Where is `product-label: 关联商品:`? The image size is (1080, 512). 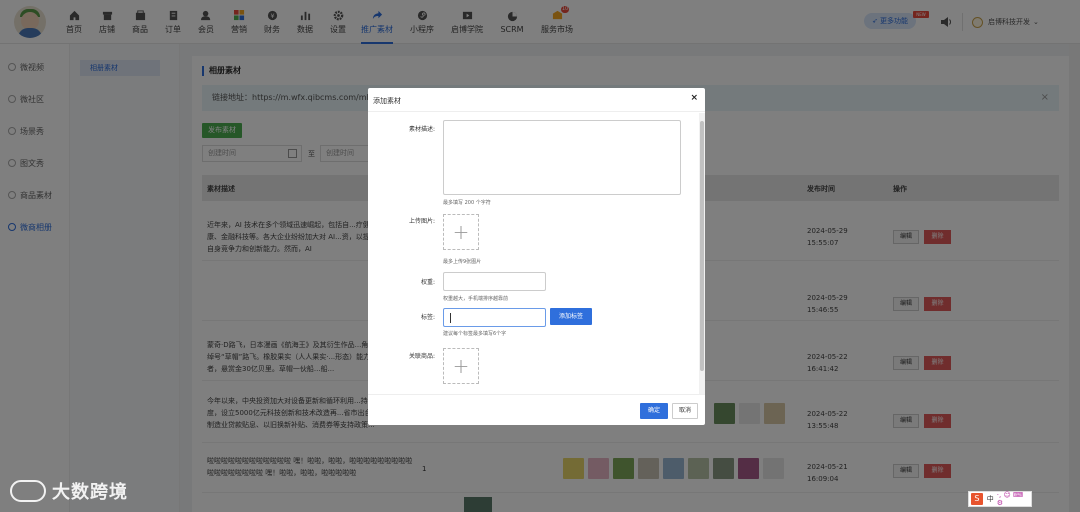 product-label: 关联商品: is located at coordinates (421, 356).